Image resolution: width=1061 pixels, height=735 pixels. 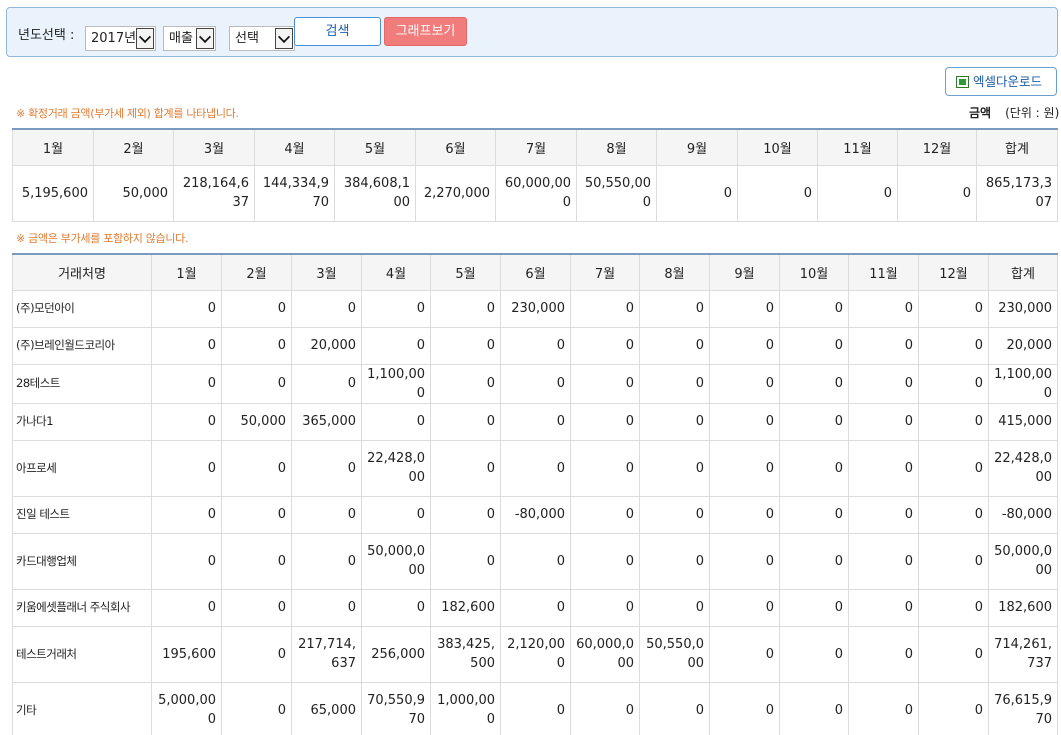 What do you see at coordinates (82, 421) in the screenshot?
I see `client-name-cell: 가나다1` at bounding box center [82, 421].